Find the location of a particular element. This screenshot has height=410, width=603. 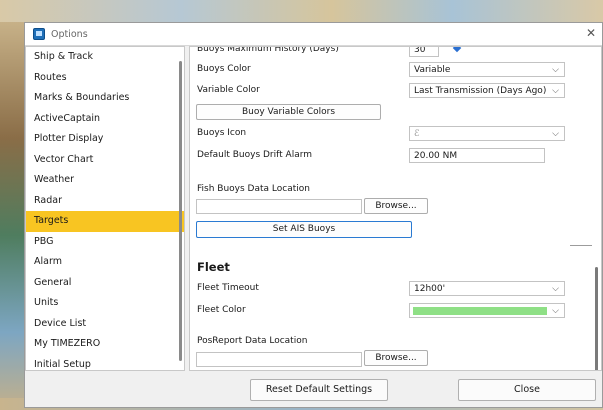

sidebar-item-targets: Targets is located at coordinates (105, 221).